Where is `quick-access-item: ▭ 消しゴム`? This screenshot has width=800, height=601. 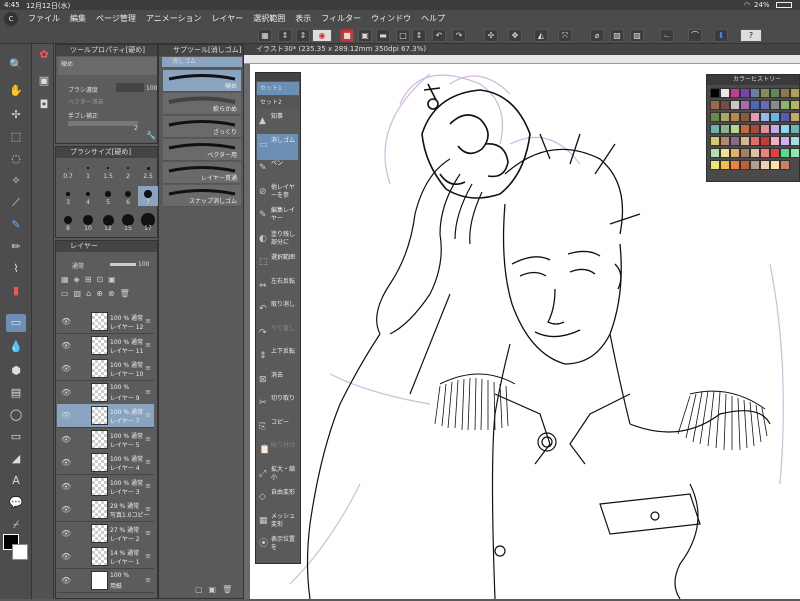 quick-access-item: ▭ 消しゴム is located at coordinates (277, 146).